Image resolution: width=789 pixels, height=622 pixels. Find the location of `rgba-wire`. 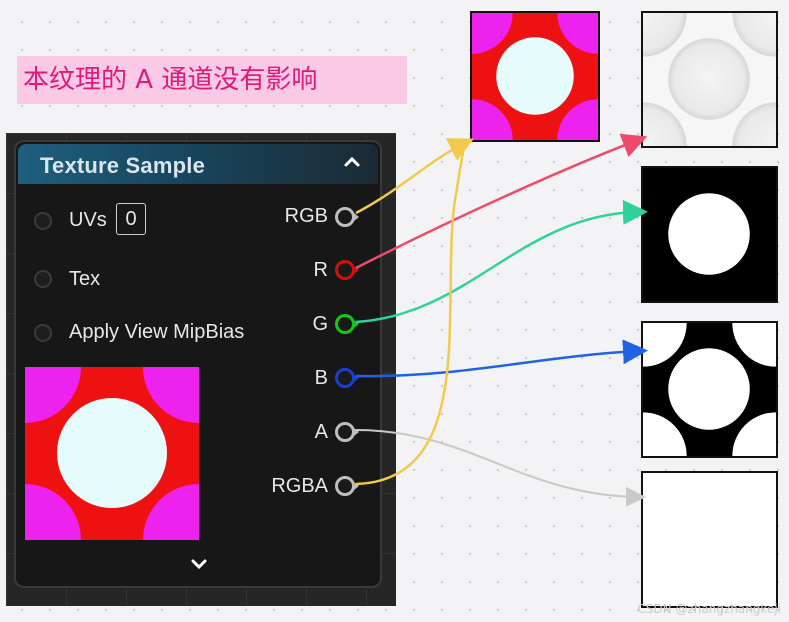

rgba-wire is located at coordinates (411, 314).